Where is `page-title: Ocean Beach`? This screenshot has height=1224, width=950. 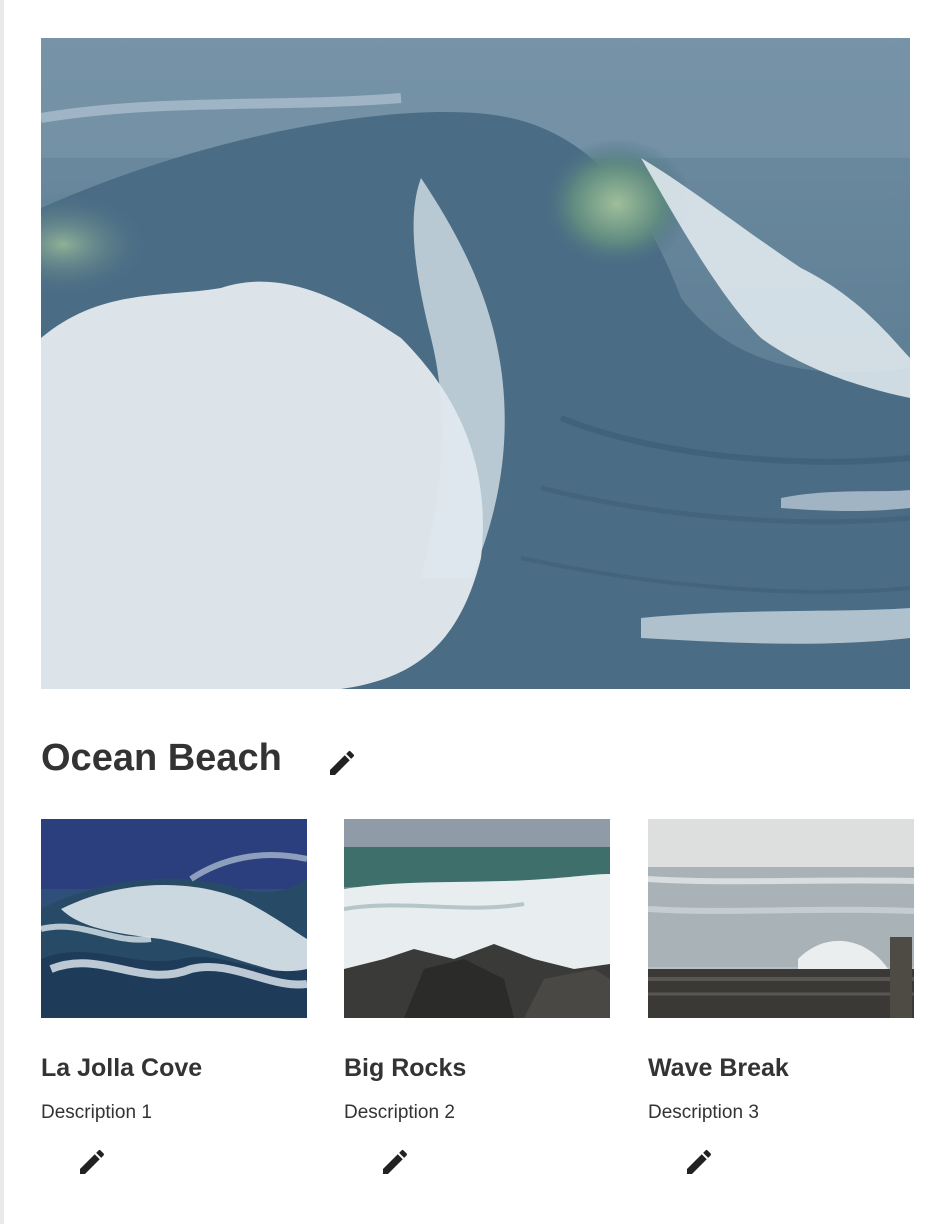 page-title: Ocean Beach is located at coordinates (161, 758).